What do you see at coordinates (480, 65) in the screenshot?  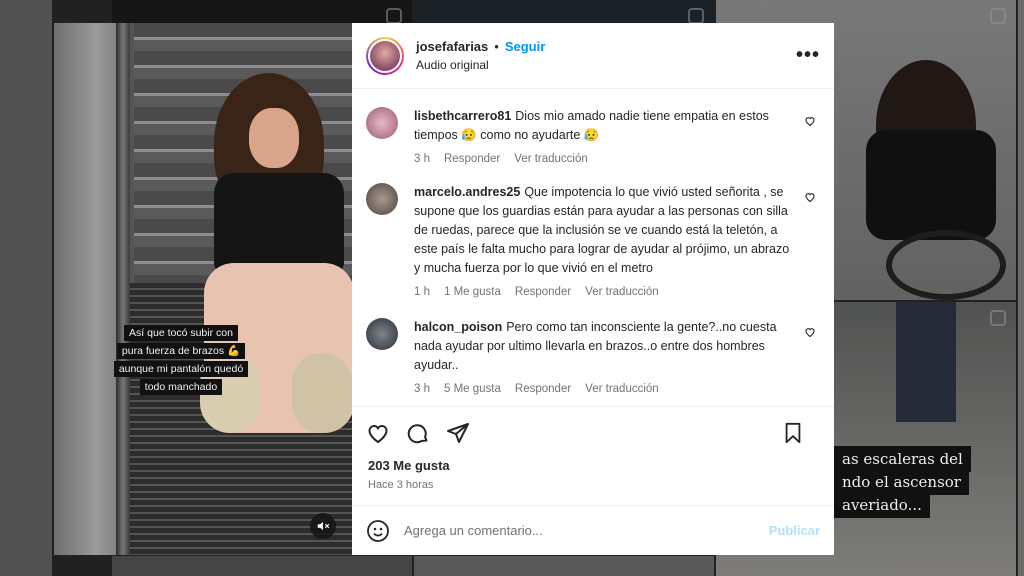 I see `audio-label: Audio original` at bounding box center [480, 65].